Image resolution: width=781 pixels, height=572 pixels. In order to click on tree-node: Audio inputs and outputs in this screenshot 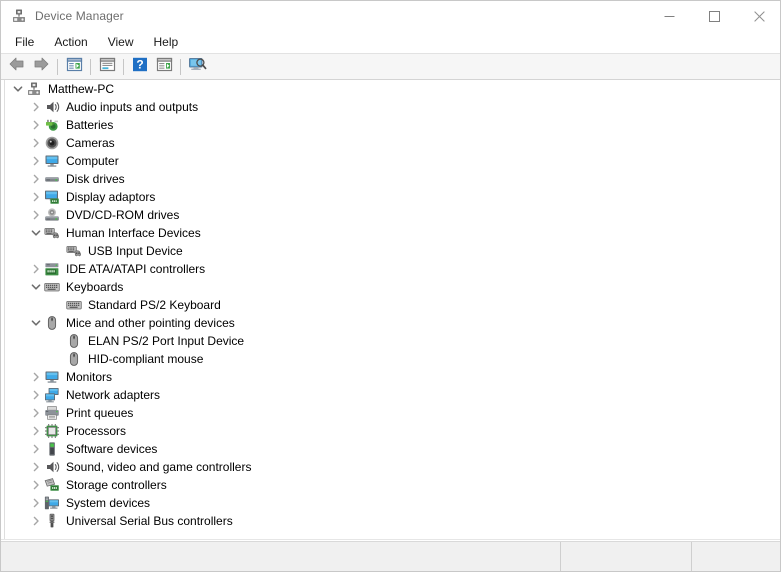, I will do `click(393, 107)`.